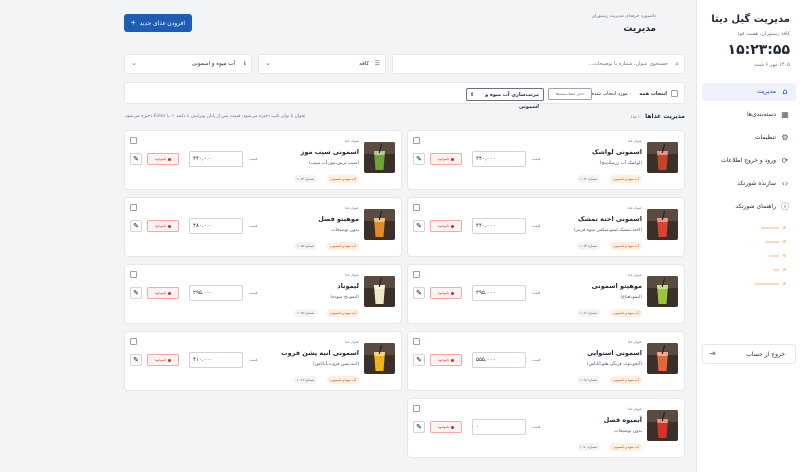 The width and height of the screenshot is (800, 472). I want to click on clock: ۱۵:۲۳:۵۵, so click(758, 50).